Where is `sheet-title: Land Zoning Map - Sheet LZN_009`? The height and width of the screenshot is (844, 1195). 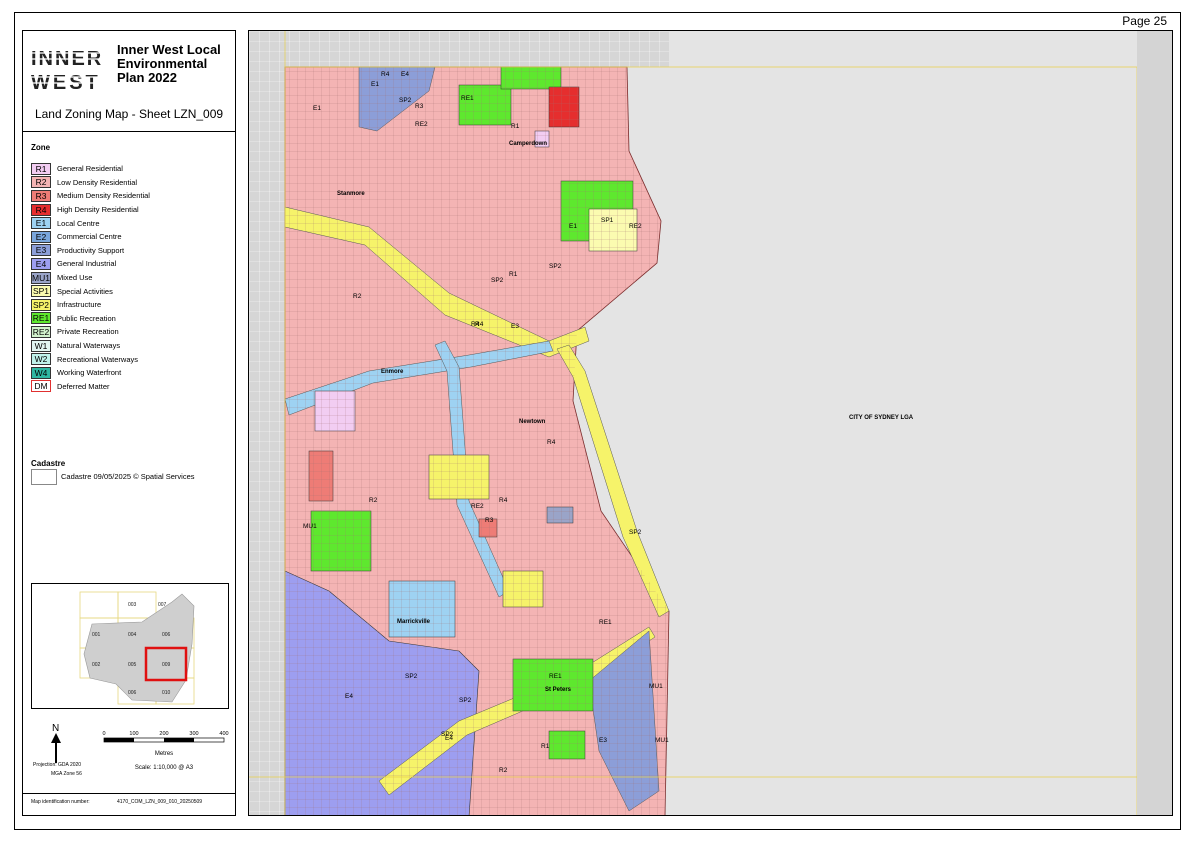 sheet-title: Land Zoning Map - Sheet LZN_009 is located at coordinates (129, 114).